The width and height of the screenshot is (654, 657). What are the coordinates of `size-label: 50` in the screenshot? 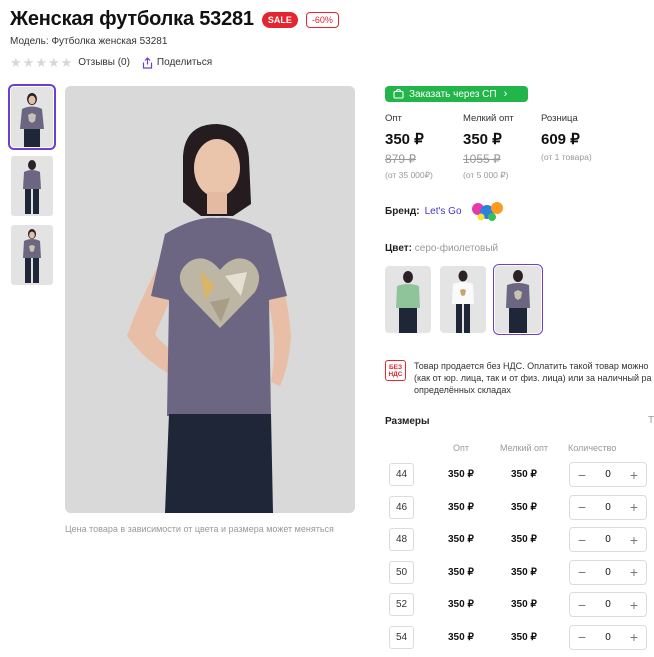 It's located at (401, 572).